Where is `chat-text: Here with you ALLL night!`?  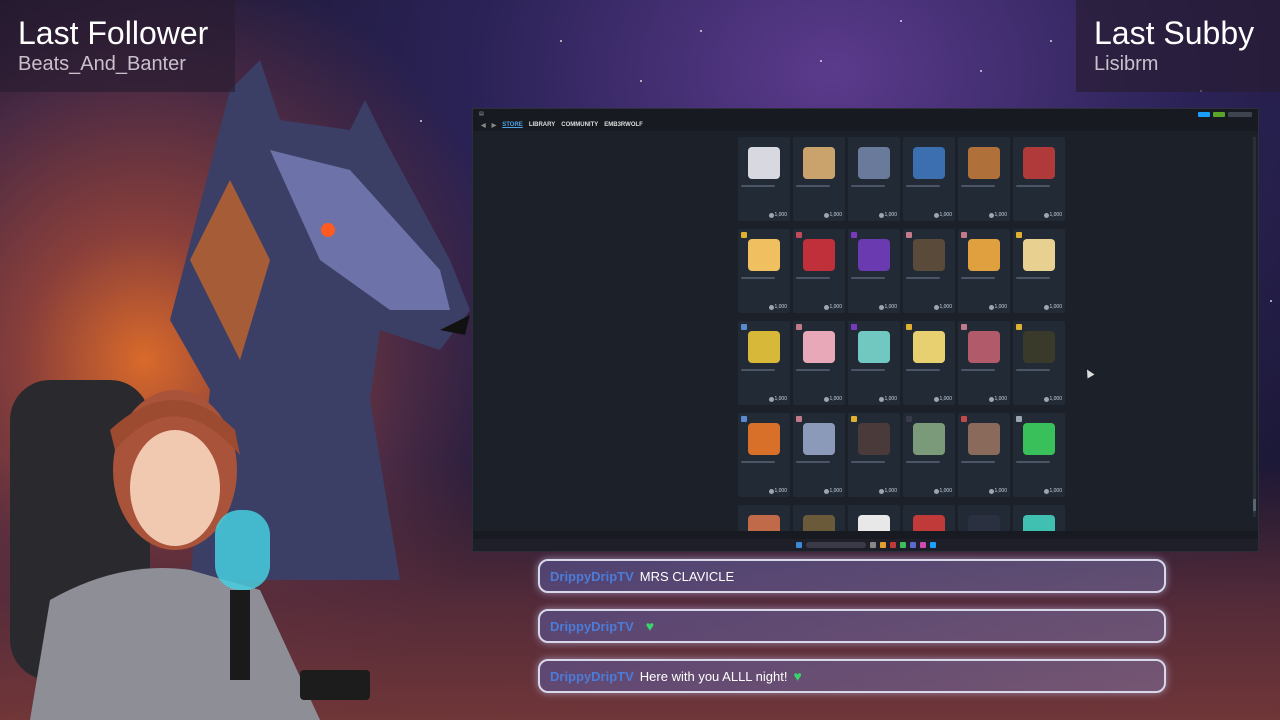
chat-text: Here with you ALLL night! is located at coordinates (713, 676).